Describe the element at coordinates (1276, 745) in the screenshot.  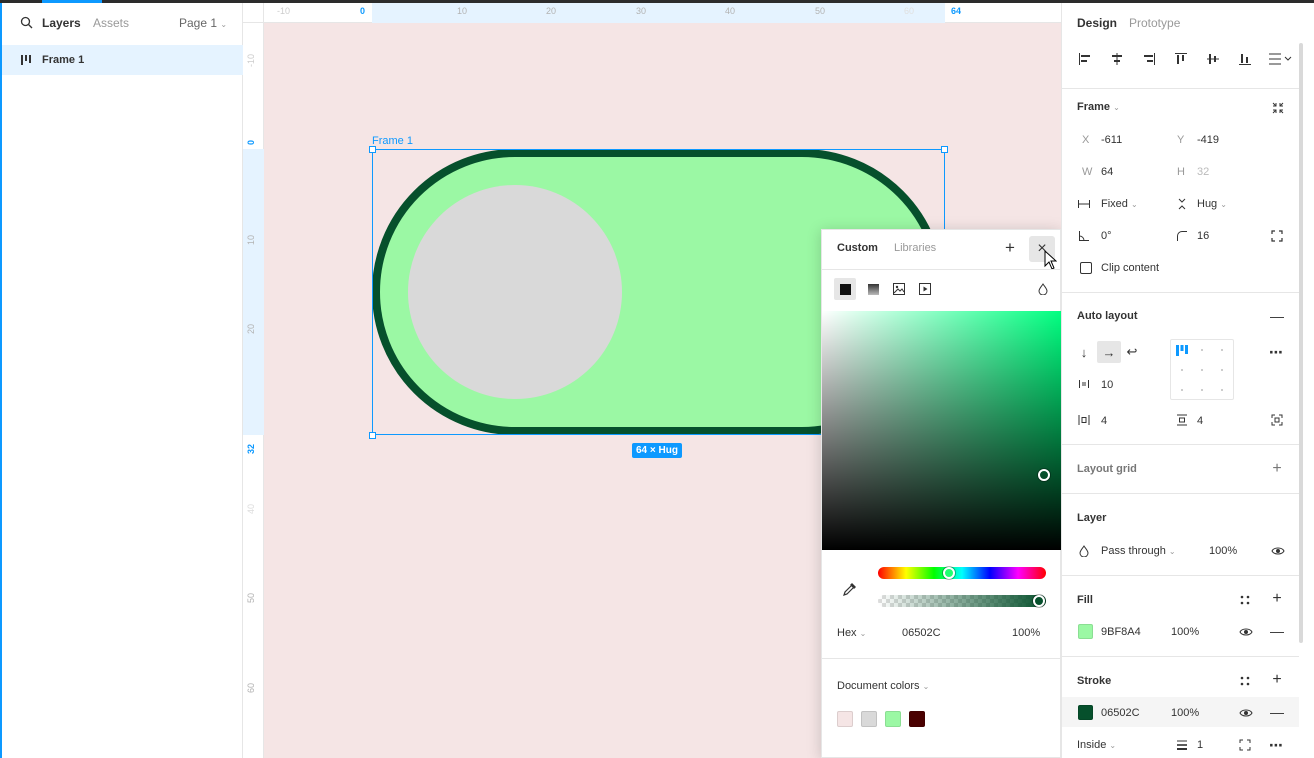
I see `more-stroke-options-icon: ⋯` at that location.